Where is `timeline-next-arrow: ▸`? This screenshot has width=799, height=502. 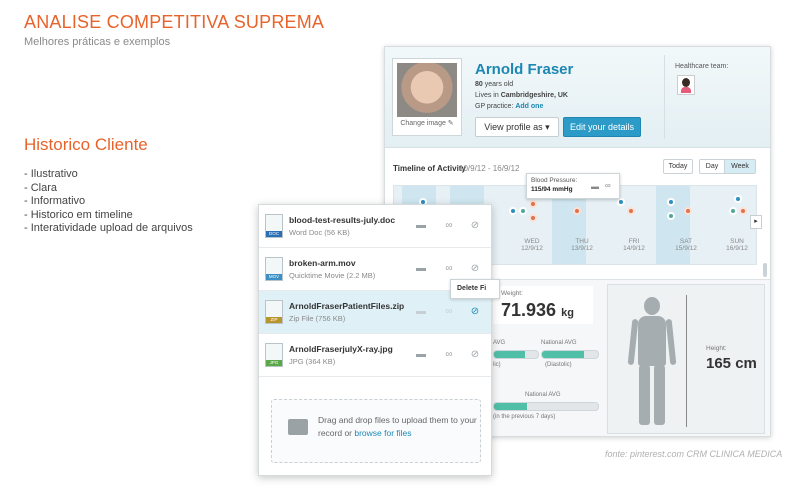 timeline-next-arrow: ▸ is located at coordinates (756, 222).